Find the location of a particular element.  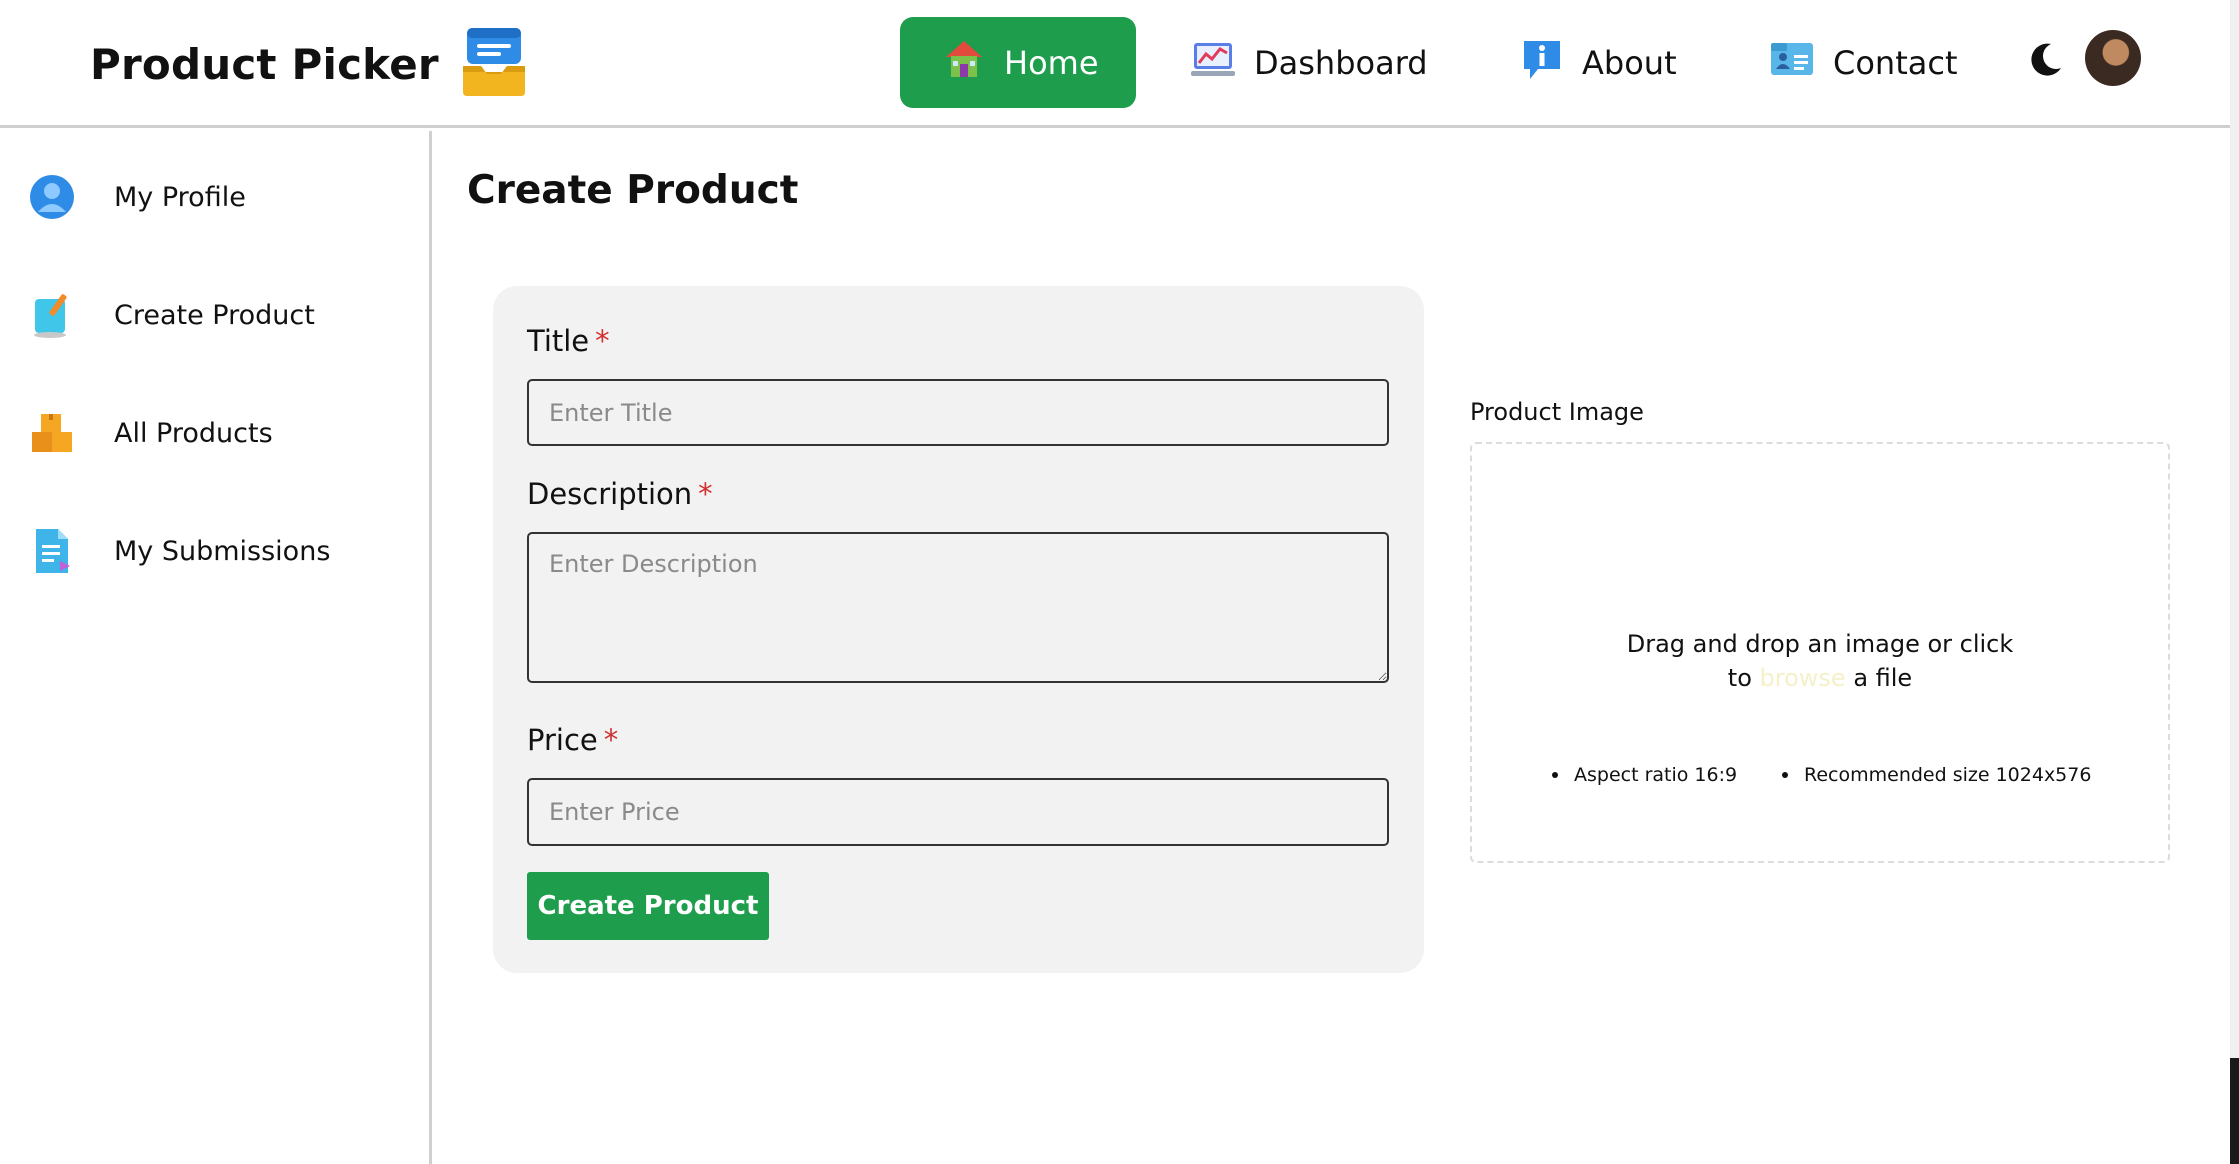

contact-card-icon is located at coordinates (1792, 63).